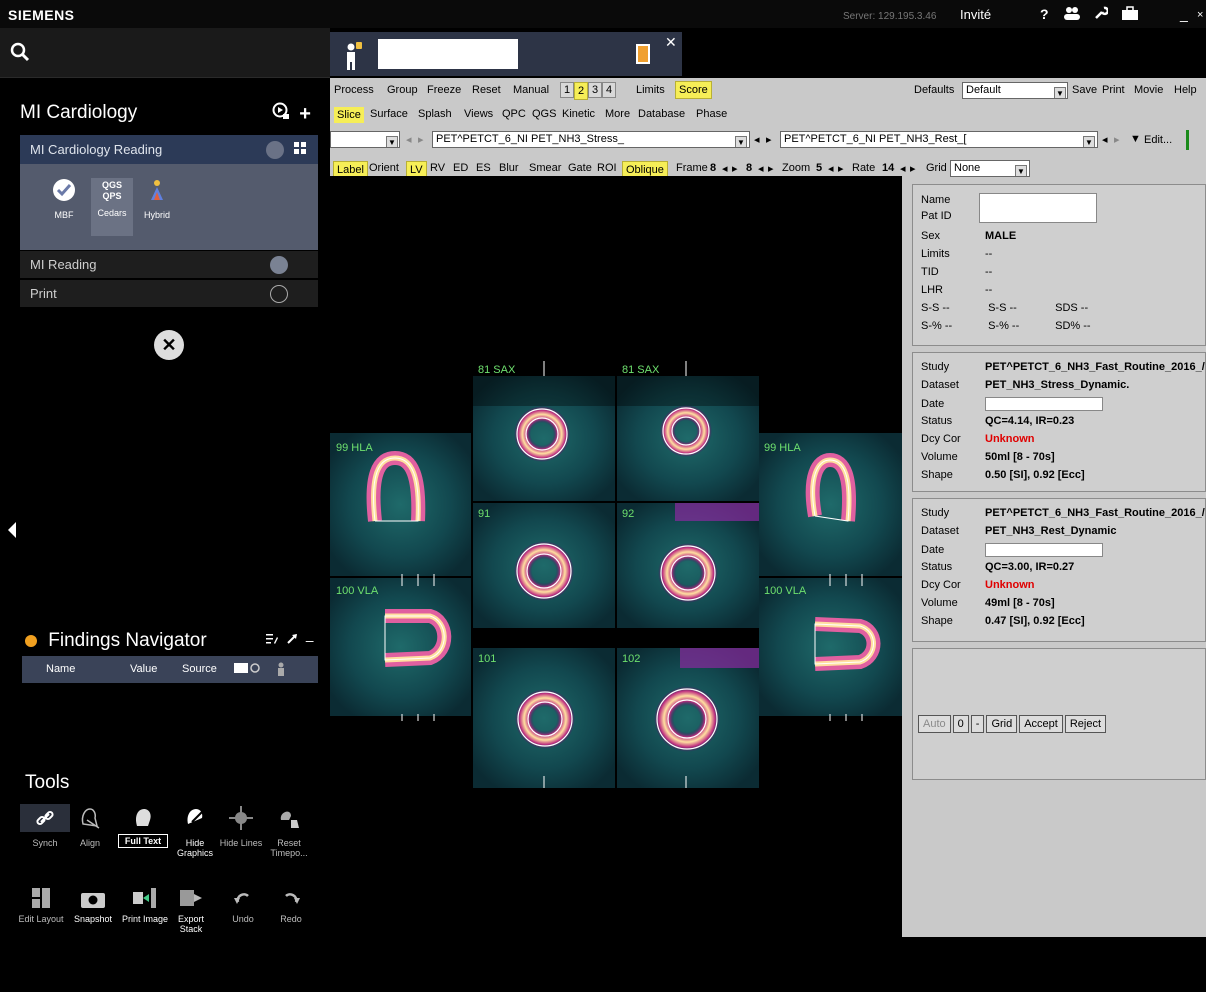  What do you see at coordinates (294, 640) in the screenshot?
I see `expand-icon` at bounding box center [294, 640].